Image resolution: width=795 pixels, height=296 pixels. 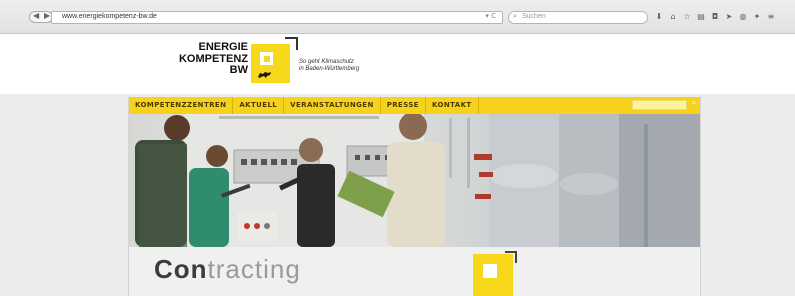 I want to click on hero-heading-strong: Con, so click(x=181, y=269).